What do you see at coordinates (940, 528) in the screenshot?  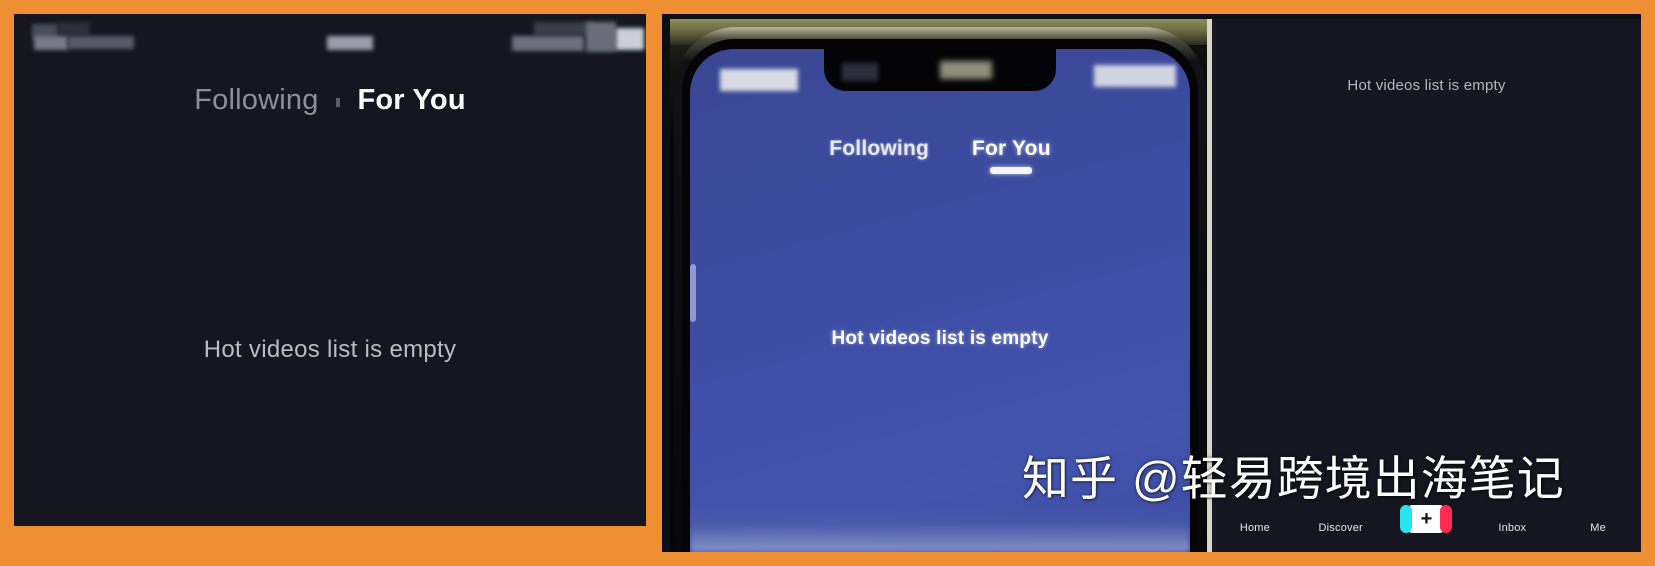 I see `bottom-blur-strip` at bounding box center [940, 528].